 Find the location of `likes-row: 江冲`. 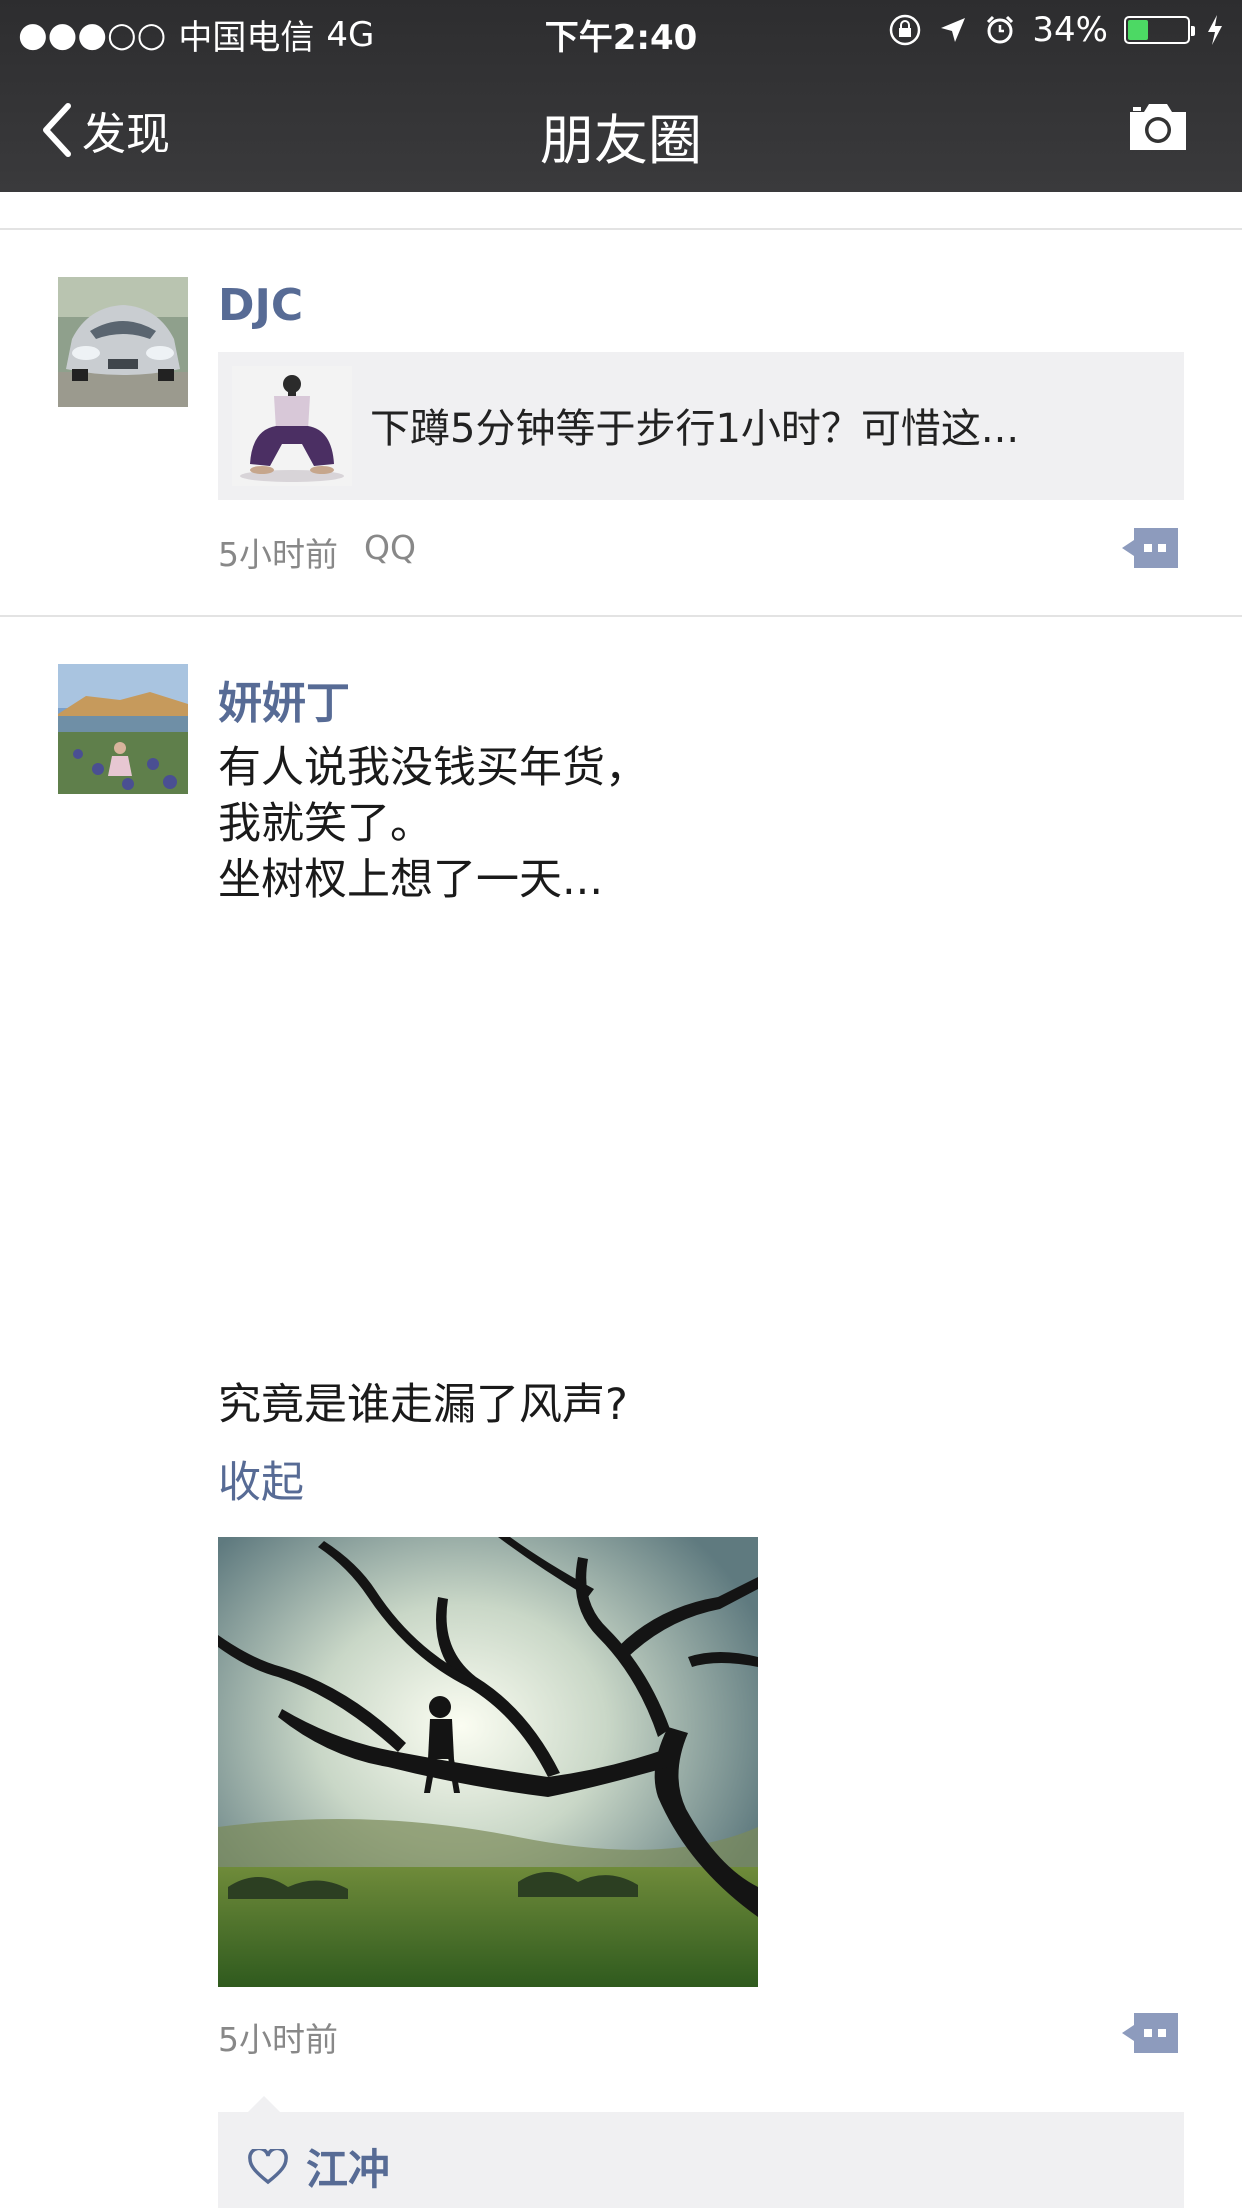

likes-row: 江冲 is located at coordinates (319, 2166).